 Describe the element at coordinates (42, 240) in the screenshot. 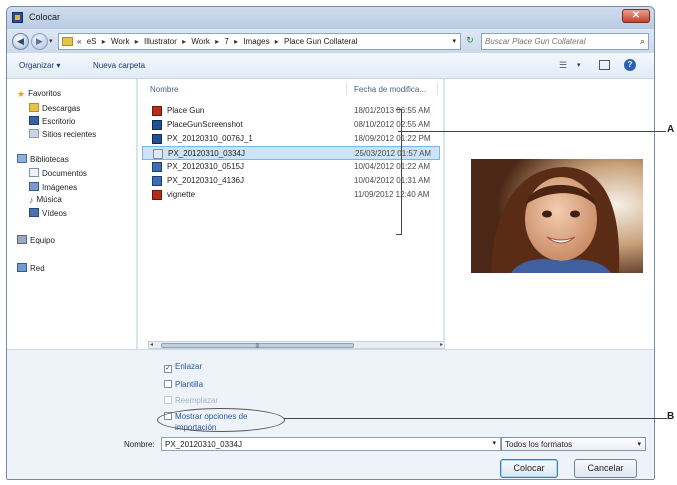

I see `sidebar-item-label: Equipo` at that location.